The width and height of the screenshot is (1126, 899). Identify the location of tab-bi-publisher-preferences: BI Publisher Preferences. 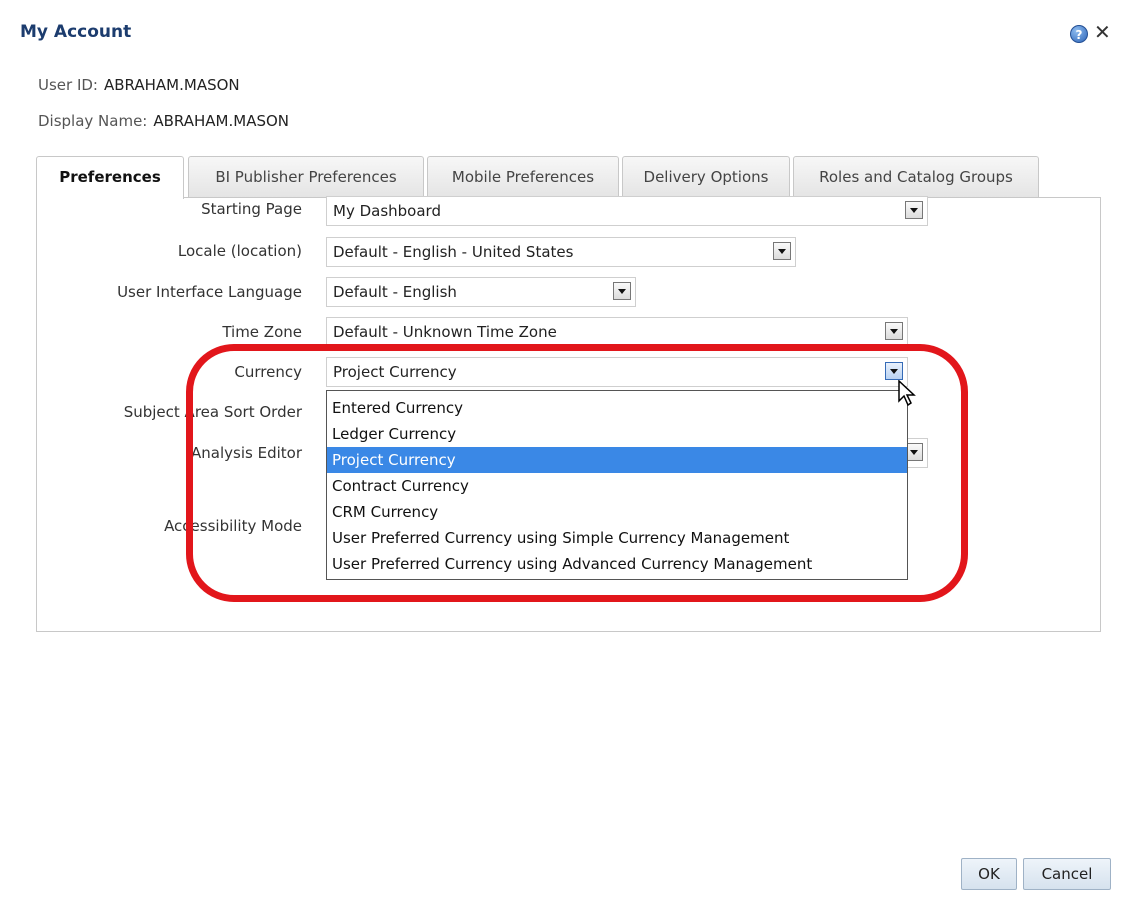
(306, 177).